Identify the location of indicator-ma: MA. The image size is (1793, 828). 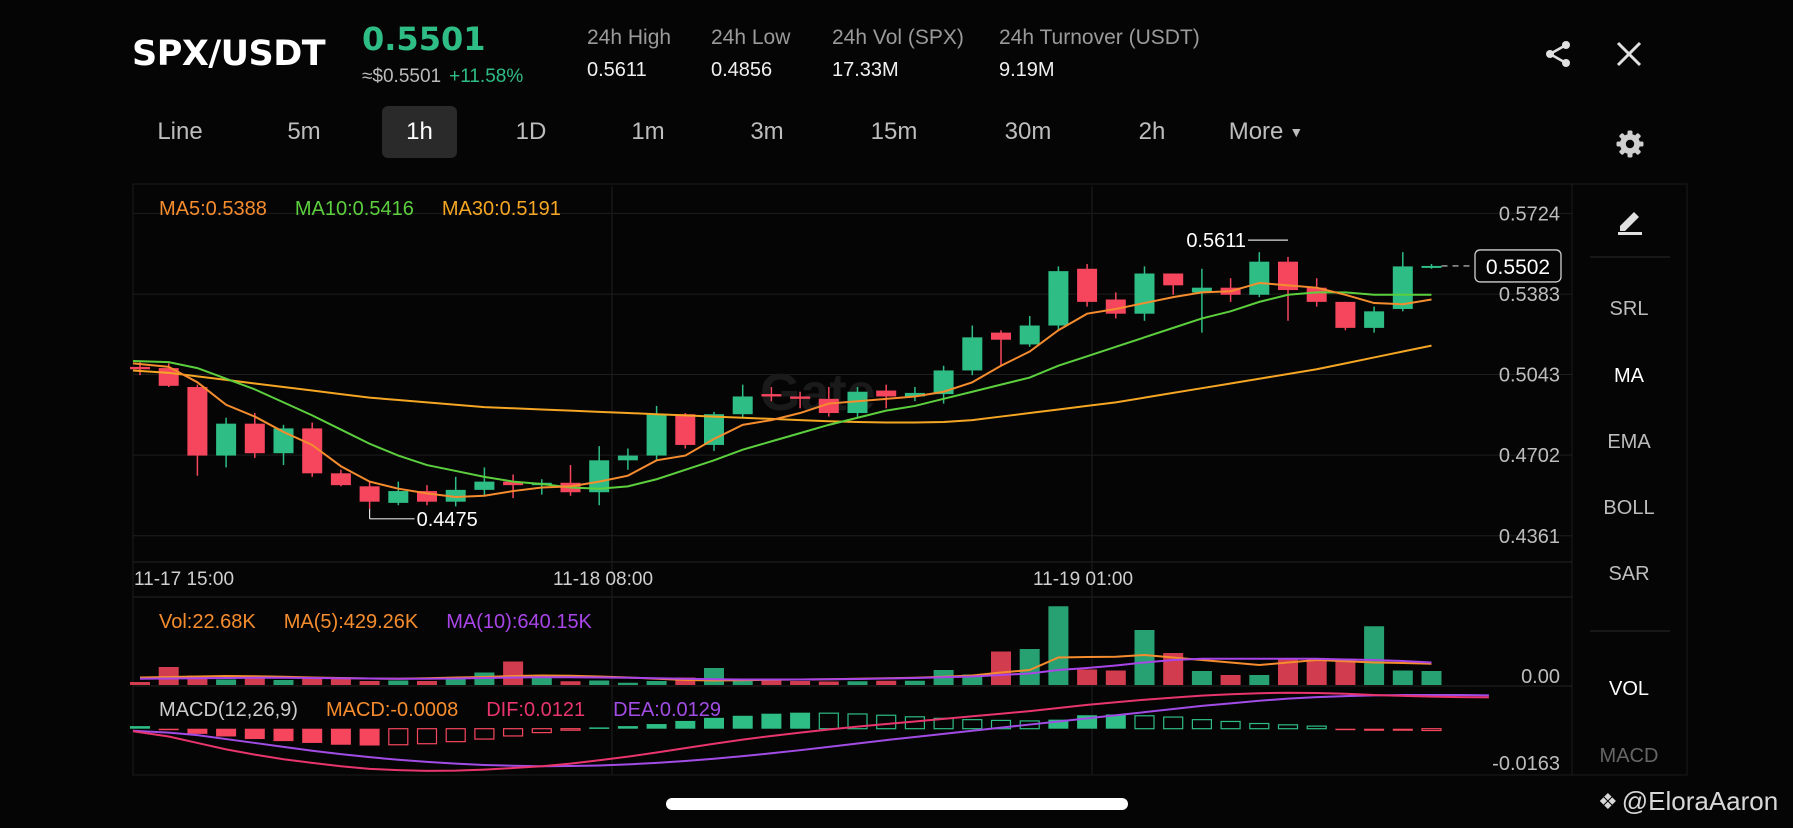
(1629, 376).